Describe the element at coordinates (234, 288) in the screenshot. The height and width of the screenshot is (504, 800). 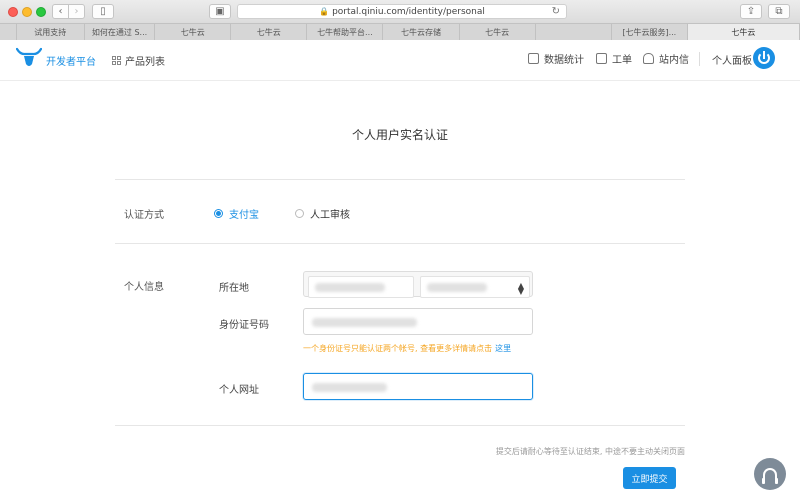
I see `location-label: 所在地` at that location.